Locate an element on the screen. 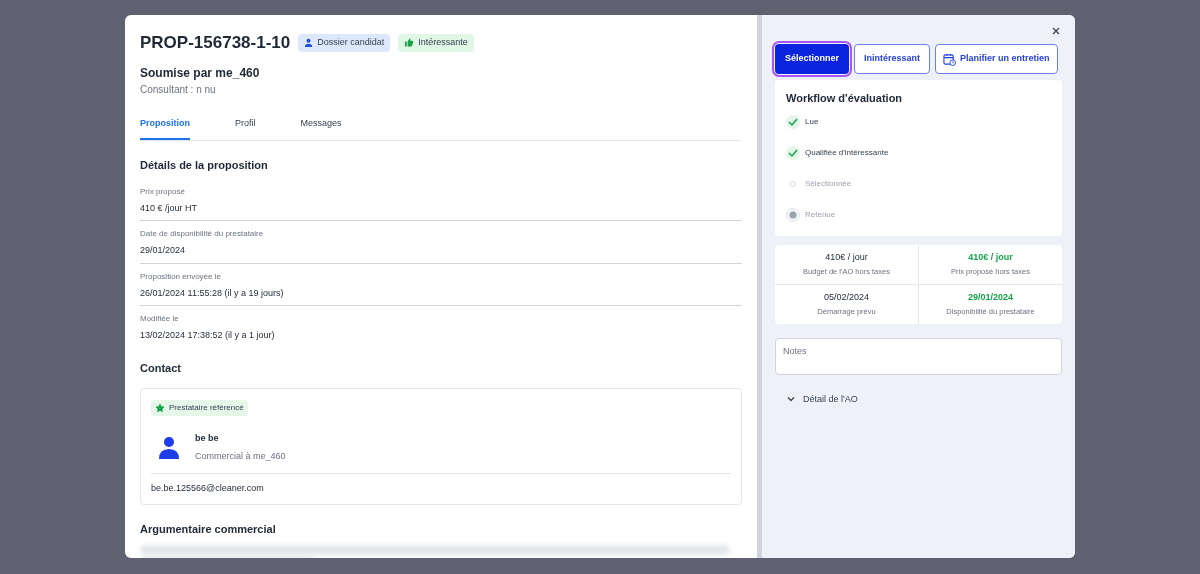 The height and width of the screenshot is (574, 1200). workflow-step: Sélectionnée is located at coordinates (828, 183).